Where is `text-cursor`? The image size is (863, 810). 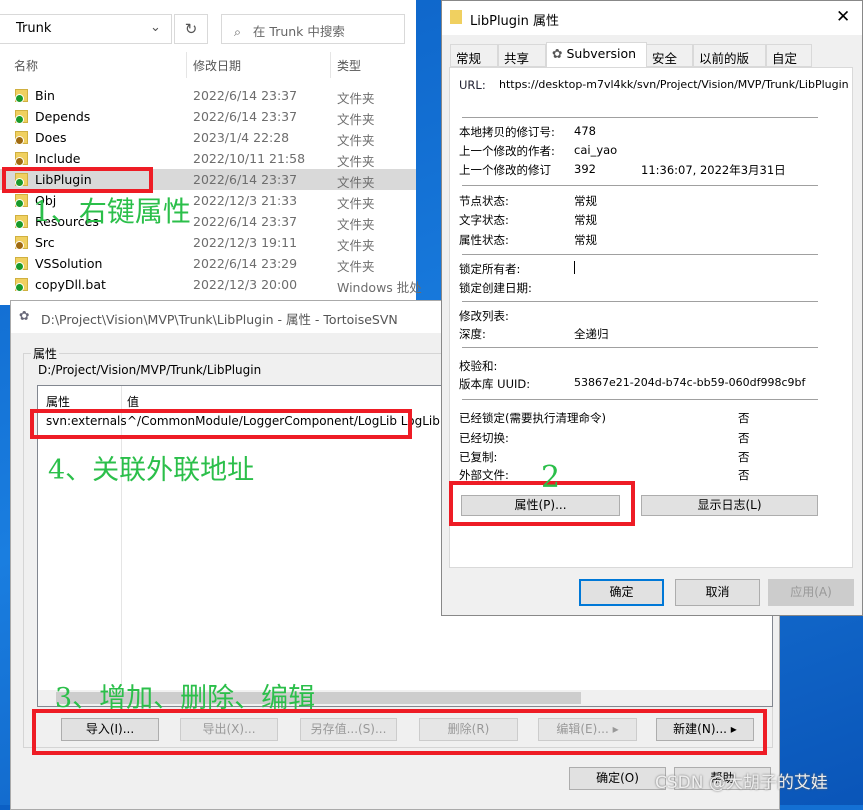 text-cursor is located at coordinates (574, 267).